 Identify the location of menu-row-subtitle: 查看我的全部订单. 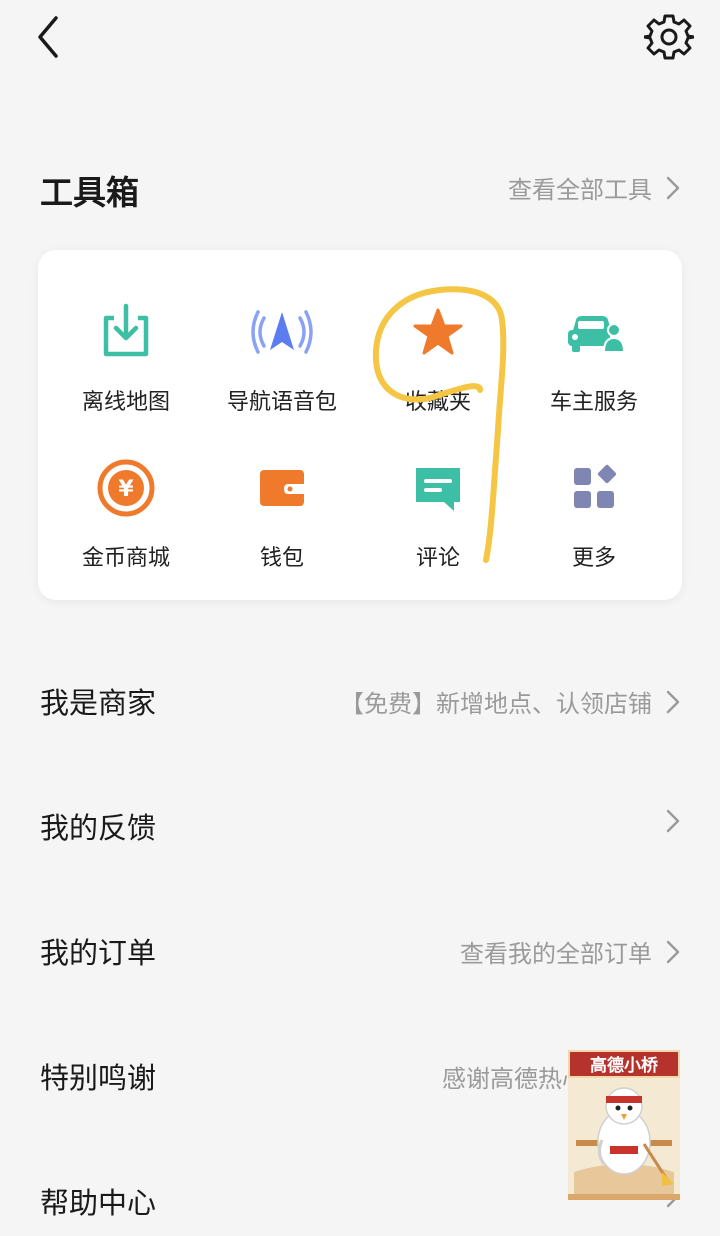
(570, 951).